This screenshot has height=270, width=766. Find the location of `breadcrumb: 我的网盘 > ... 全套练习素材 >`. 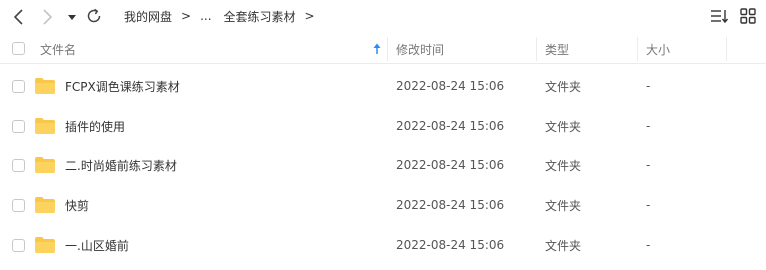

breadcrumb: 我的网盘 > ... 全套练习素材 > is located at coordinates (224, 16).